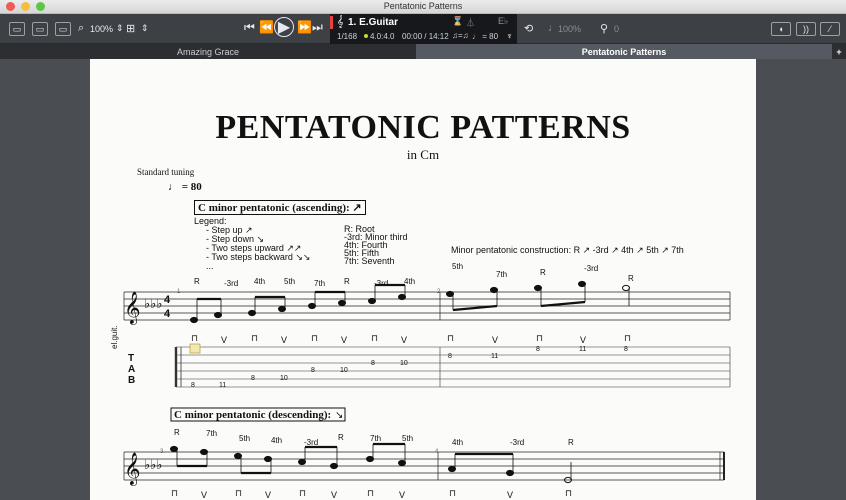 This screenshot has width=846, height=500. What do you see at coordinates (131, 358) in the screenshot?
I see `tab-clef-t: T` at bounding box center [131, 358].